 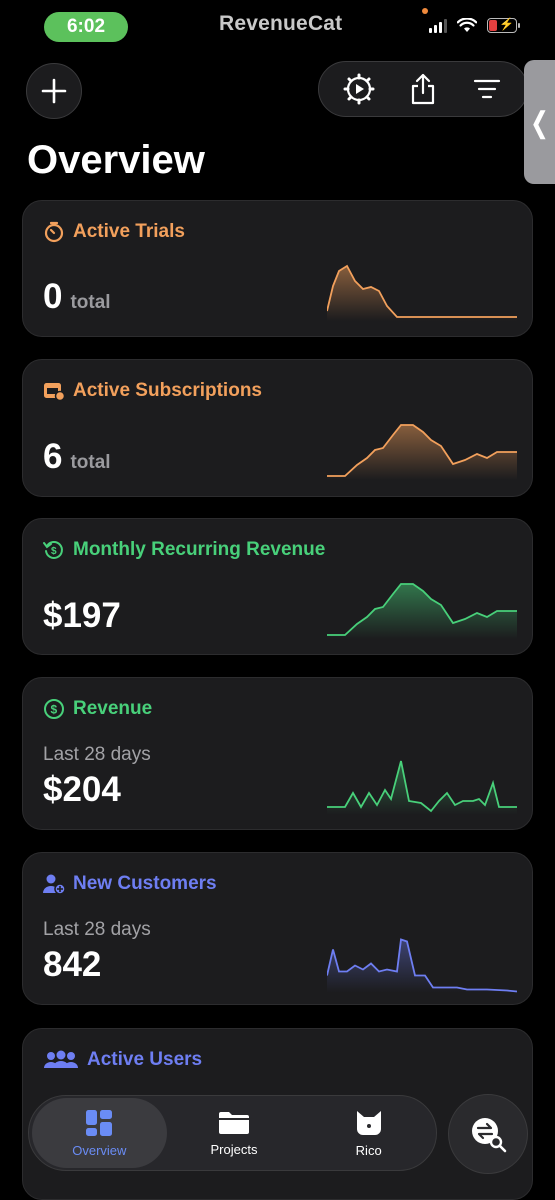 What do you see at coordinates (467, 25) in the screenshot?
I see `wifi-icon` at bounding box center [467, 25].